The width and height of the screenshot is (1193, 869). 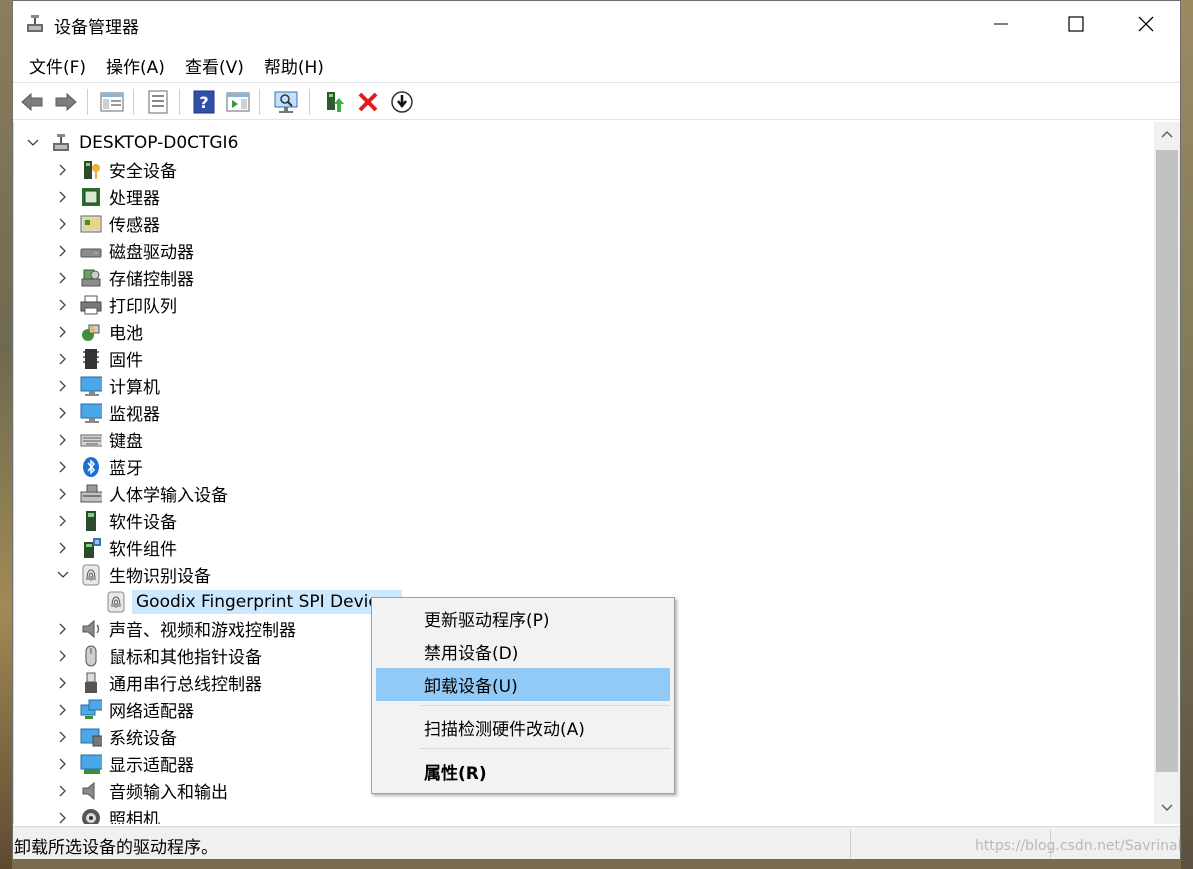 I want to click on ctx-properties: 属性(R), so click(x=523, y=771).